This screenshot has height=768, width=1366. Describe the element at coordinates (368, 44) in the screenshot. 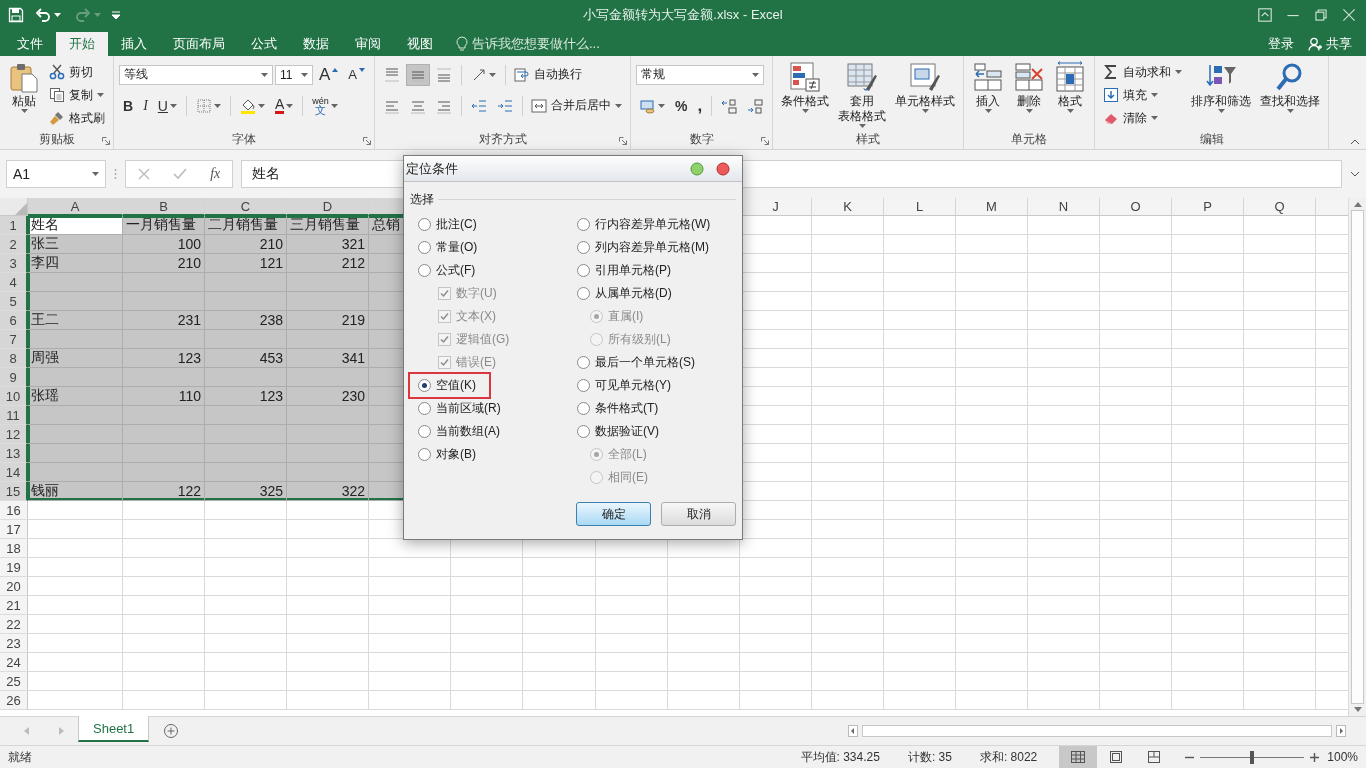

I see `ribbon-tab: 审阅` at that location.